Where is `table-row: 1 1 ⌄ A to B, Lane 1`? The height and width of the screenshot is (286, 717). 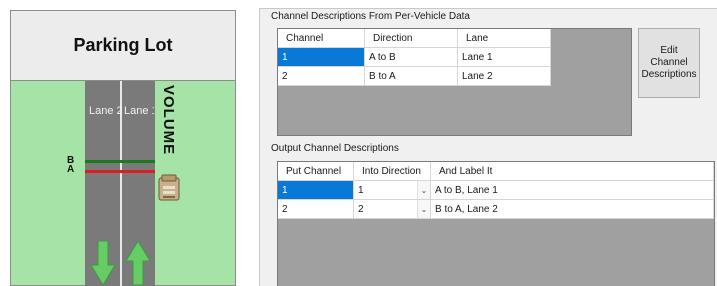 table-row: 1 1 ⌄ A to B, Lane 1 is located at coordinates (496, 190).